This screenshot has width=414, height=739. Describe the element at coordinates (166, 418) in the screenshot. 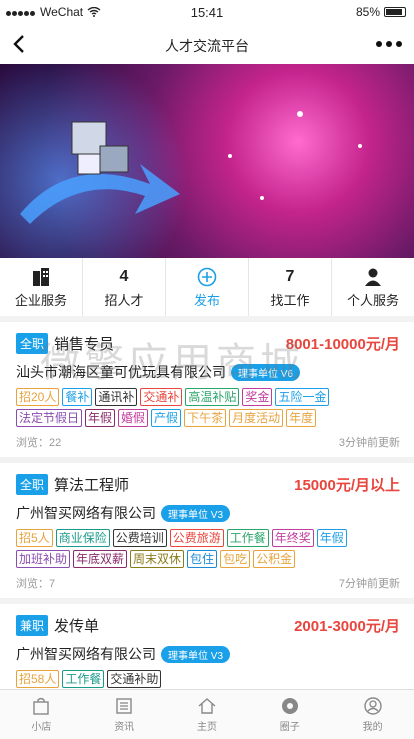

I see `benefit-tag: 产假` at that location.